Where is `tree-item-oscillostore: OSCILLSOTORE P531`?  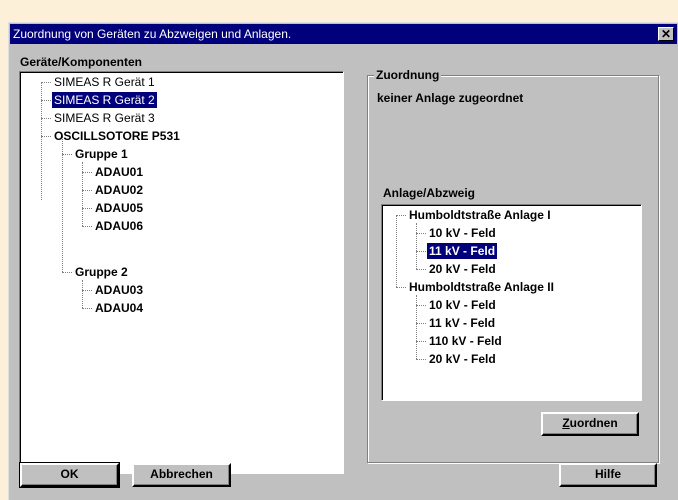
tree-item-oscillostore: OSCILLSOTORE P531 is located at coordinates (117, 136).